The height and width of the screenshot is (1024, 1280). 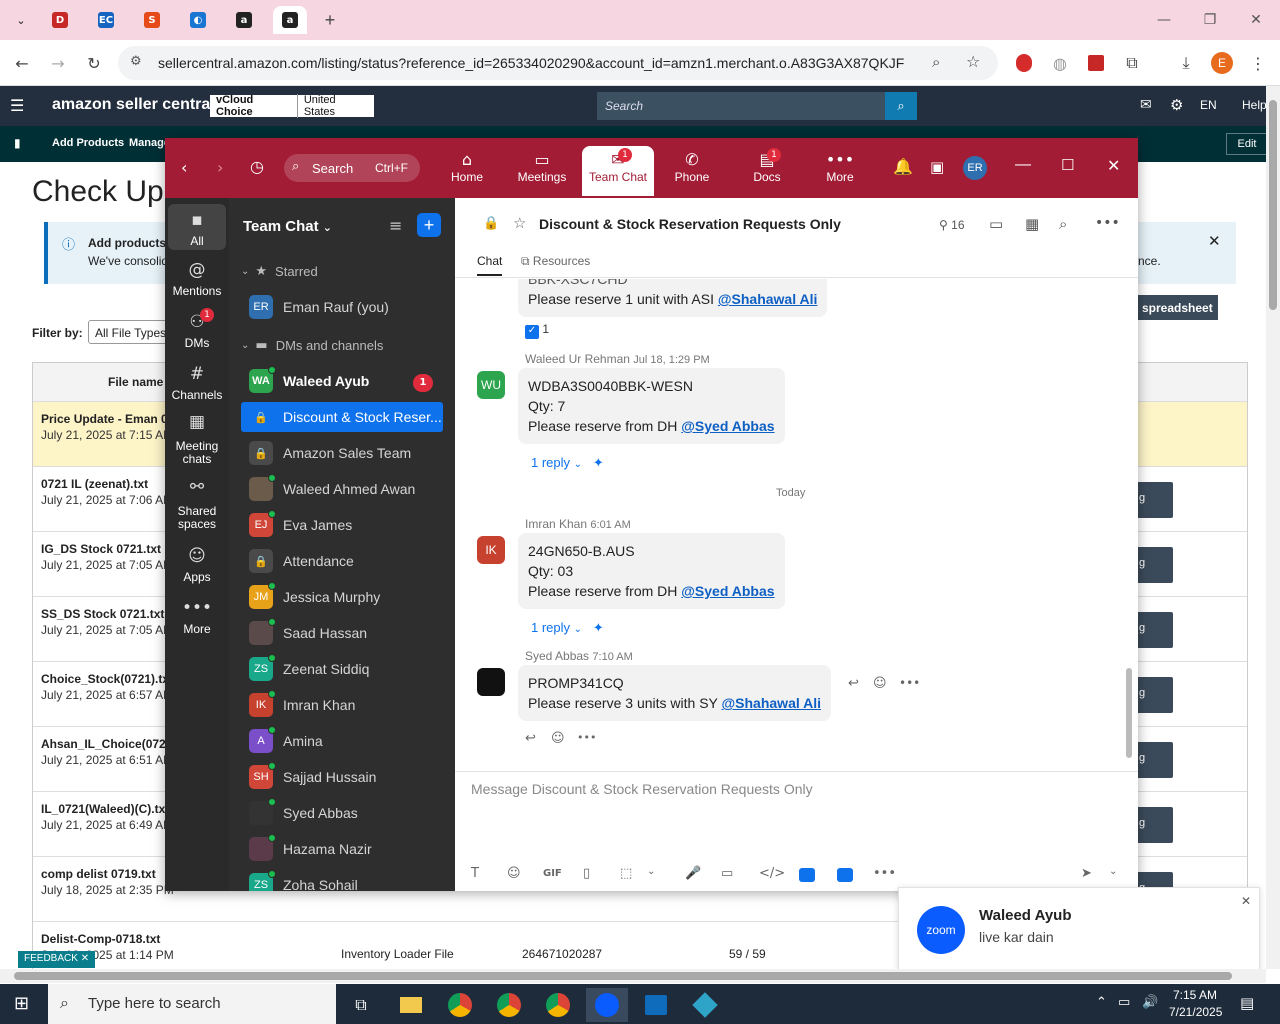 What do you see at coordinates (1096, 63) in the screenshot?
I see `extension-pdf-icon` at bounding box center [1096, 63].